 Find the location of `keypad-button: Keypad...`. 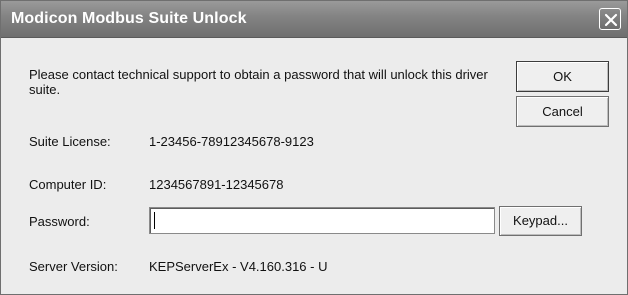

keypad-button: Keypad... is located at coordinates (540, 221).